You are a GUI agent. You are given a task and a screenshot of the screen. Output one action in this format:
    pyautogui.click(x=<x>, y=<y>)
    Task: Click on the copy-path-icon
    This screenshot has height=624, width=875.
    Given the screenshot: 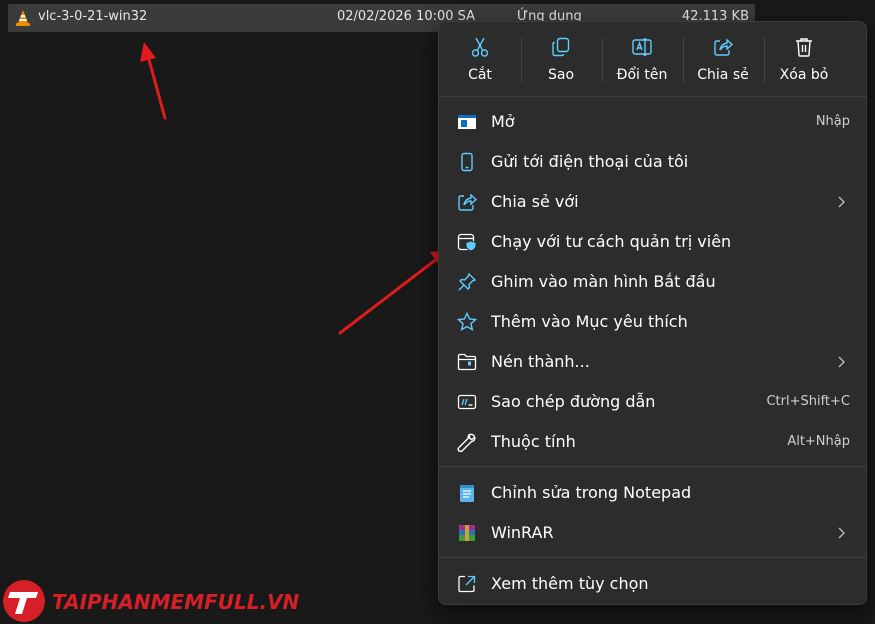 What is the action you would take?
    pyautogui.click(x=467, y=402)
    